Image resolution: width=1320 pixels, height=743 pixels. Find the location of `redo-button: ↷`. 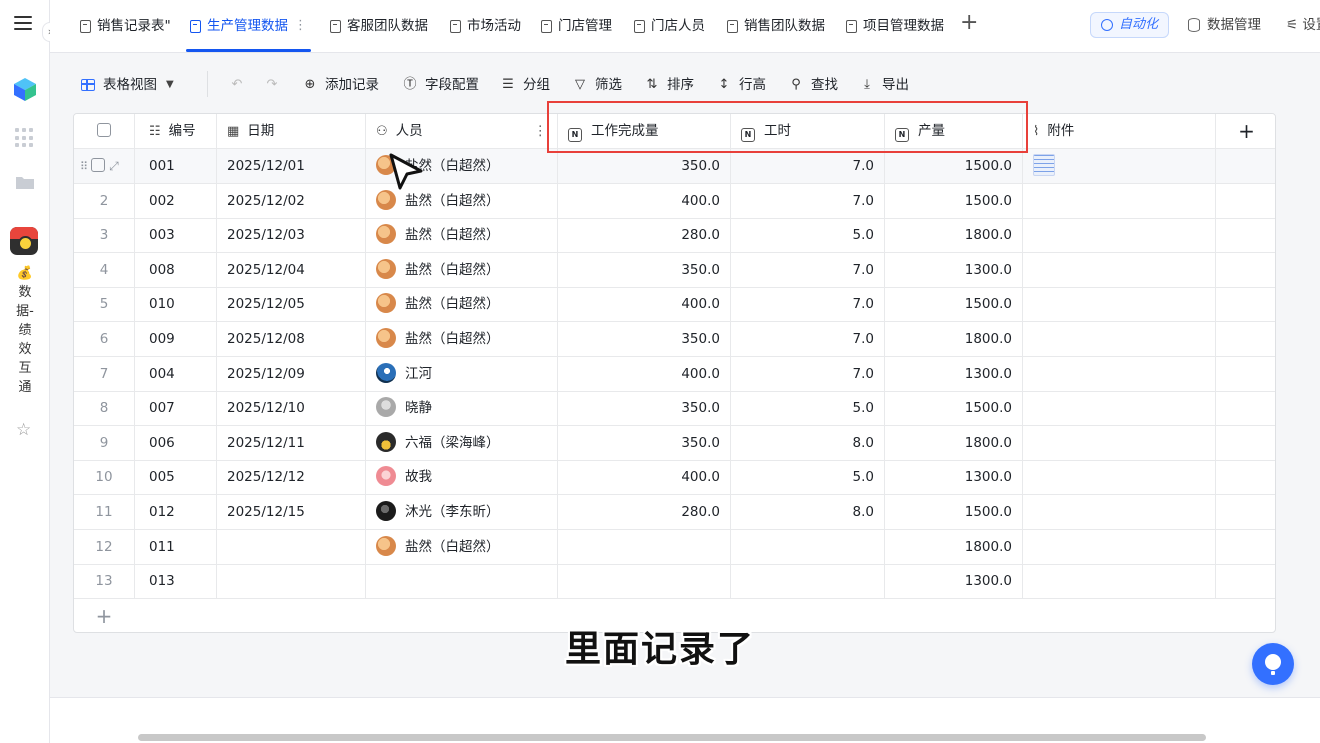

redo-button: ↷ is located at coordinates (275, 85).